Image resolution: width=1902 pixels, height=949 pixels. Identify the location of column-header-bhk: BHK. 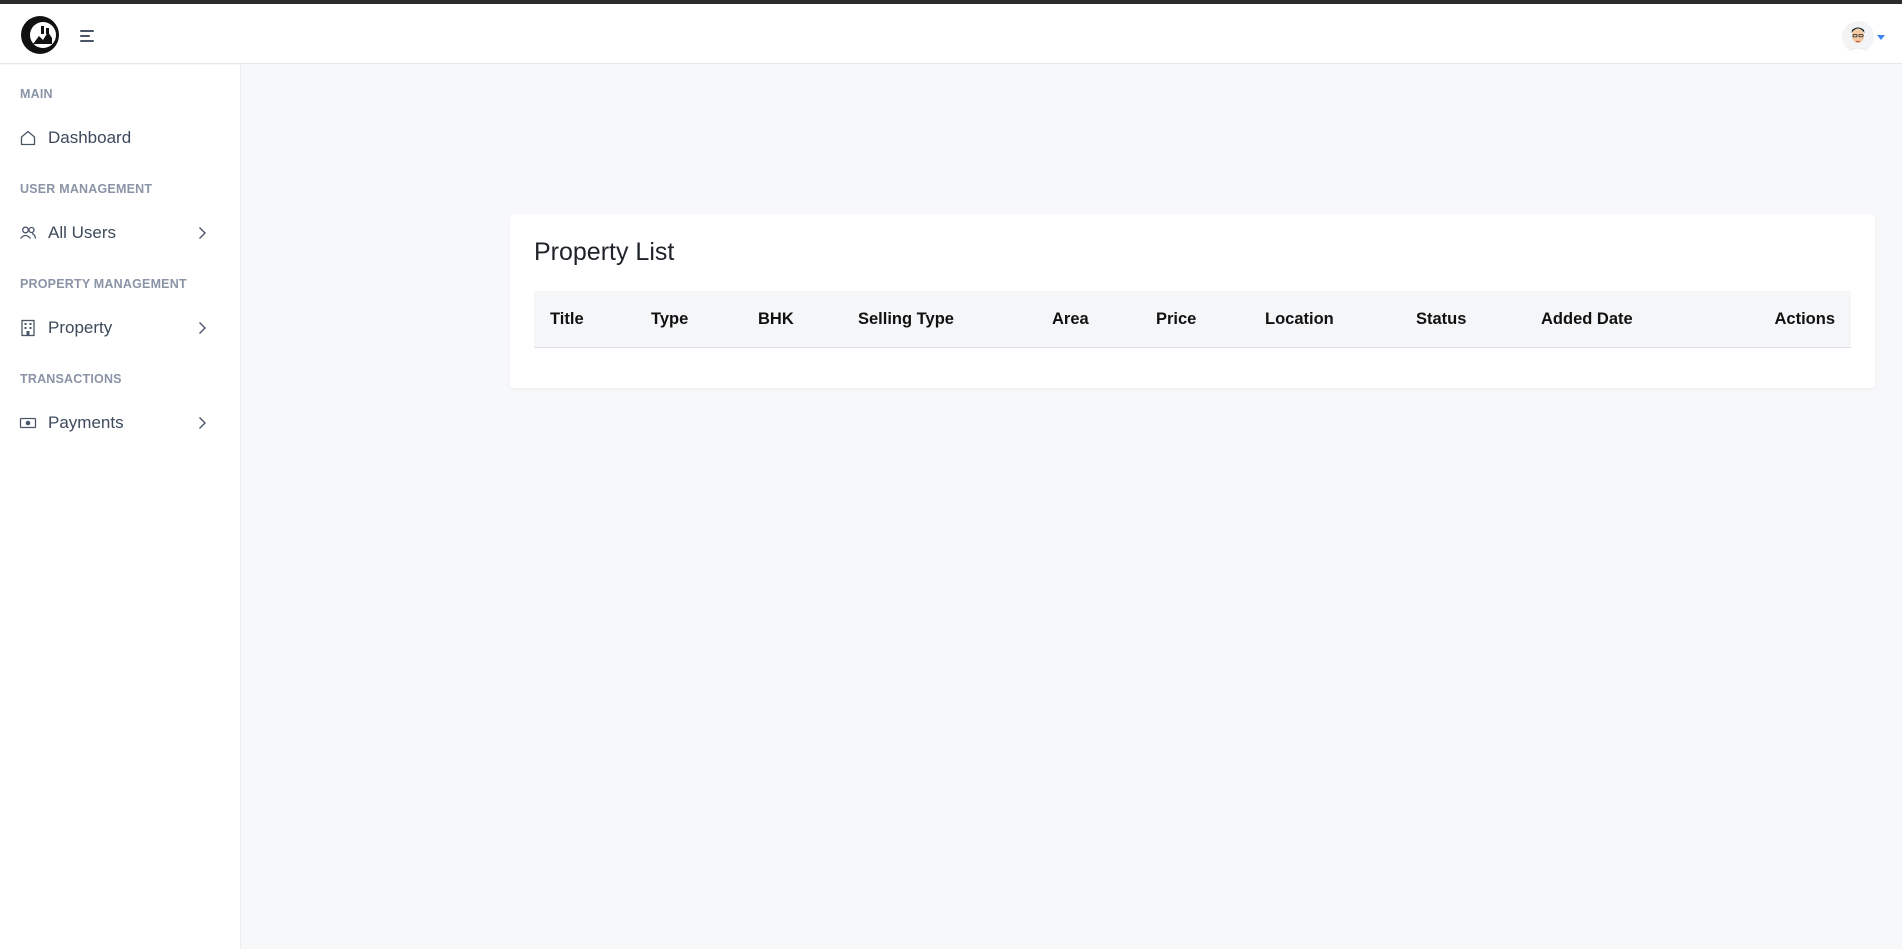
(776, 319).